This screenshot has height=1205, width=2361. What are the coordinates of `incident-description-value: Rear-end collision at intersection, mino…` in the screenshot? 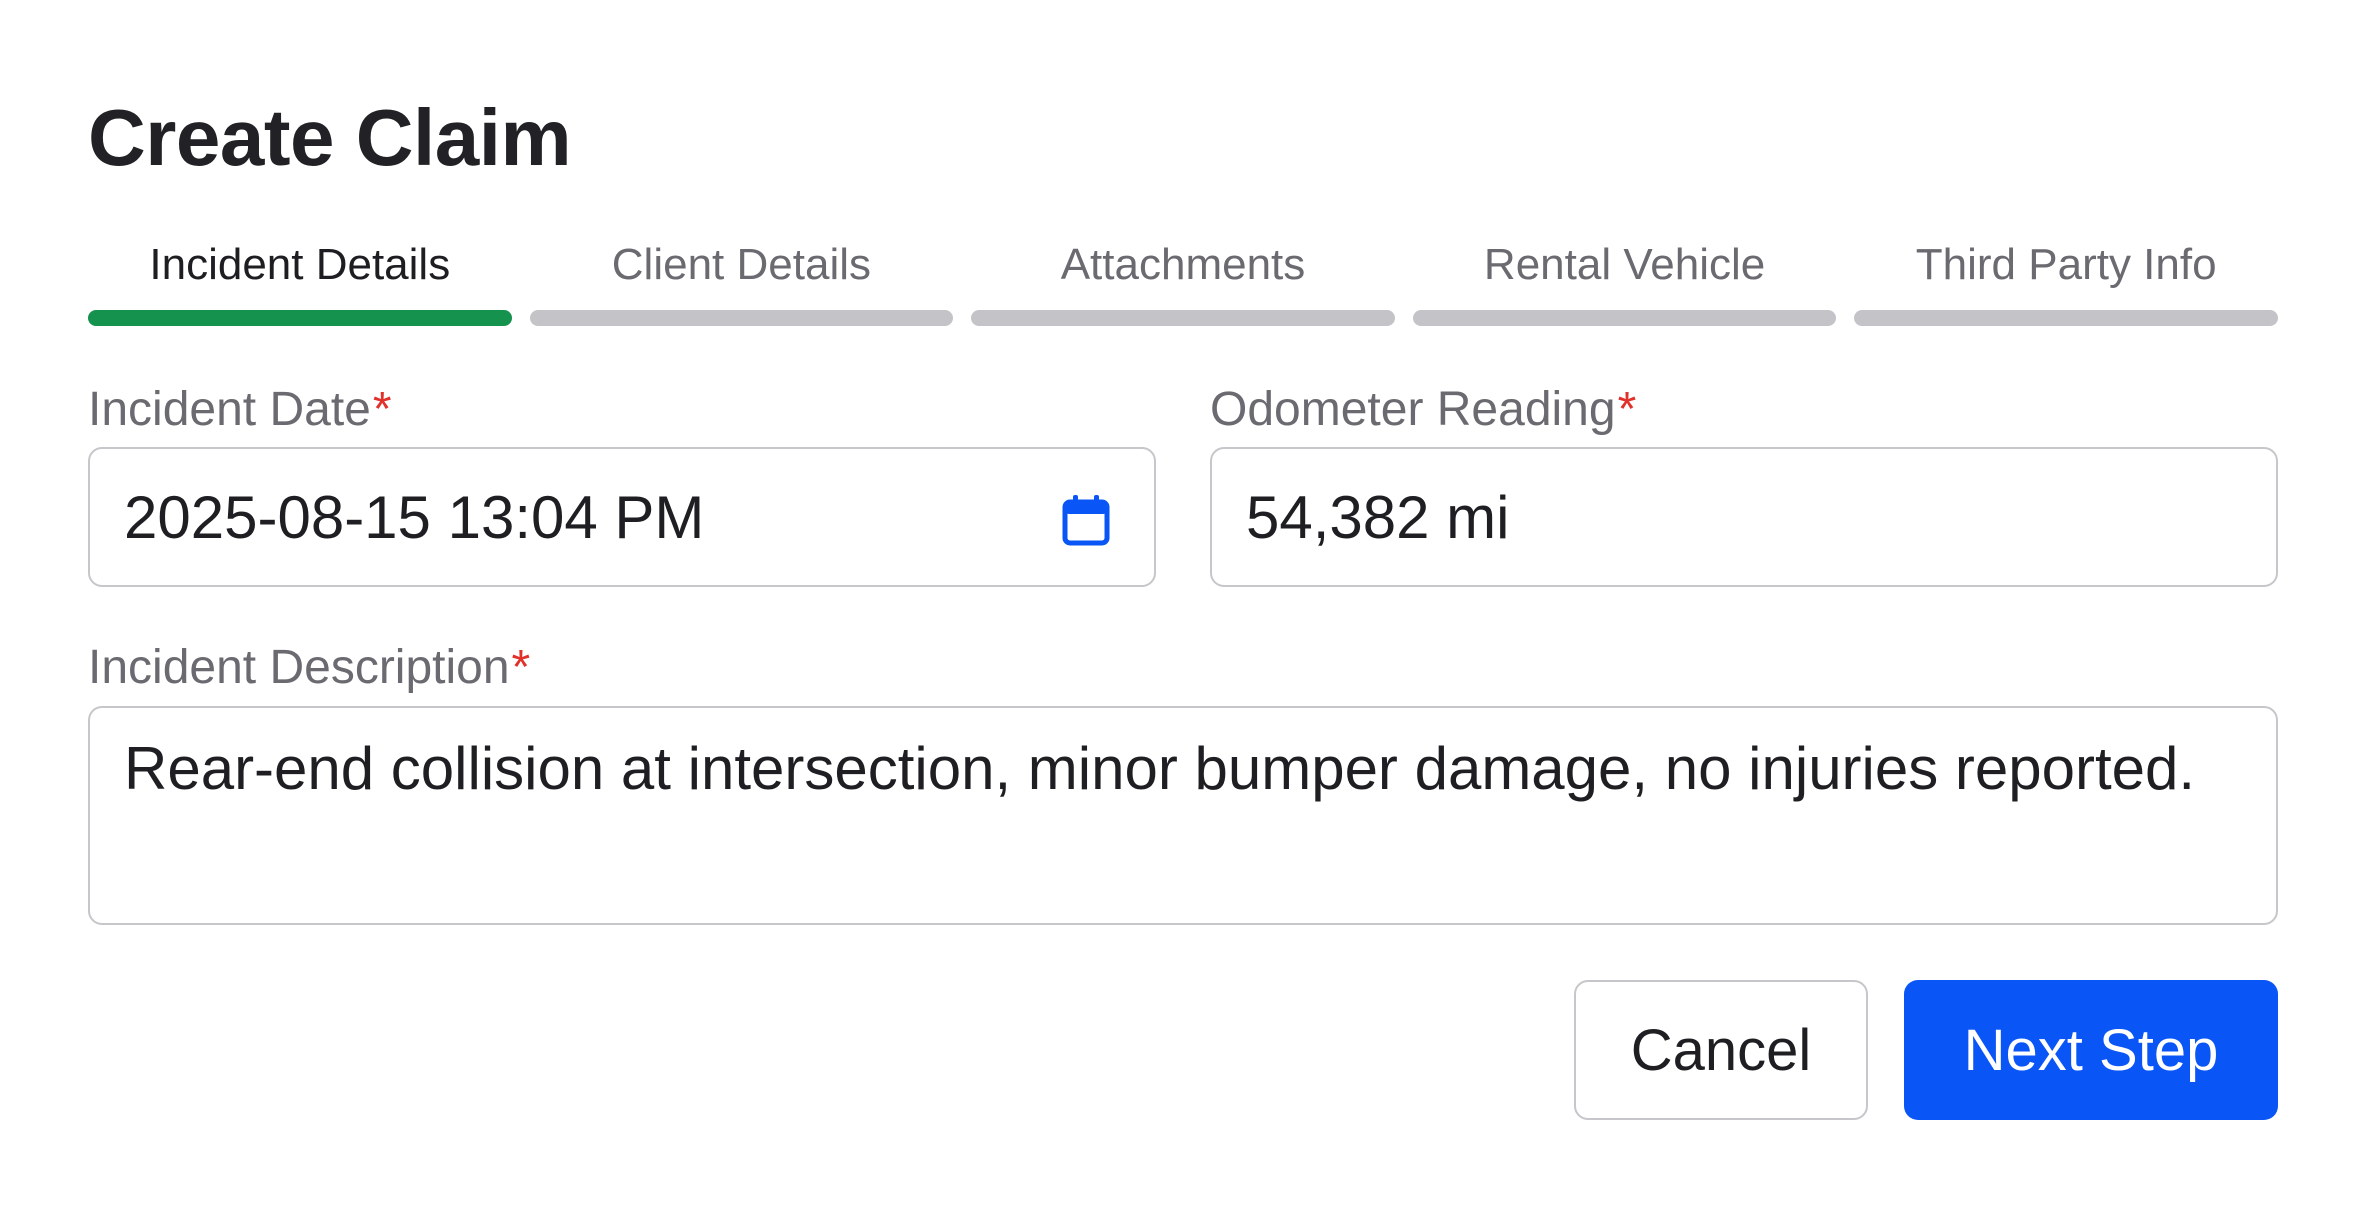 It's located at (1160, 768).